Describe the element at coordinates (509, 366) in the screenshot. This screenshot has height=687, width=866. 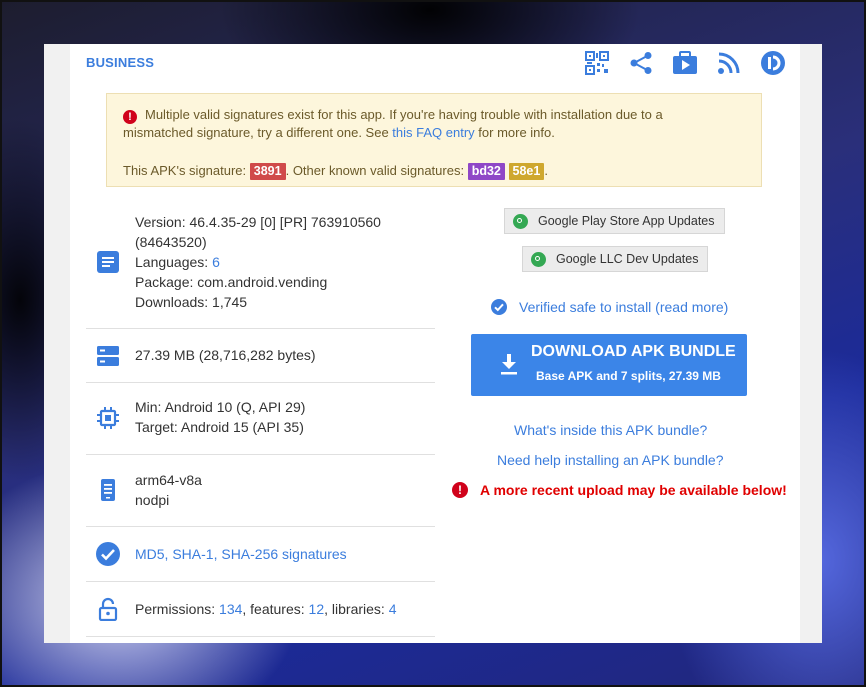
I see `download-icon` at that location.